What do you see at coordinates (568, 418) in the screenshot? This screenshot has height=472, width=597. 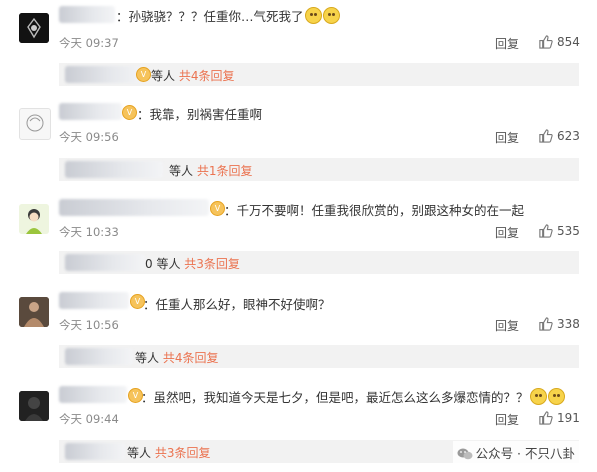 I see `like-count: 191` at bounding box center [568, 418].